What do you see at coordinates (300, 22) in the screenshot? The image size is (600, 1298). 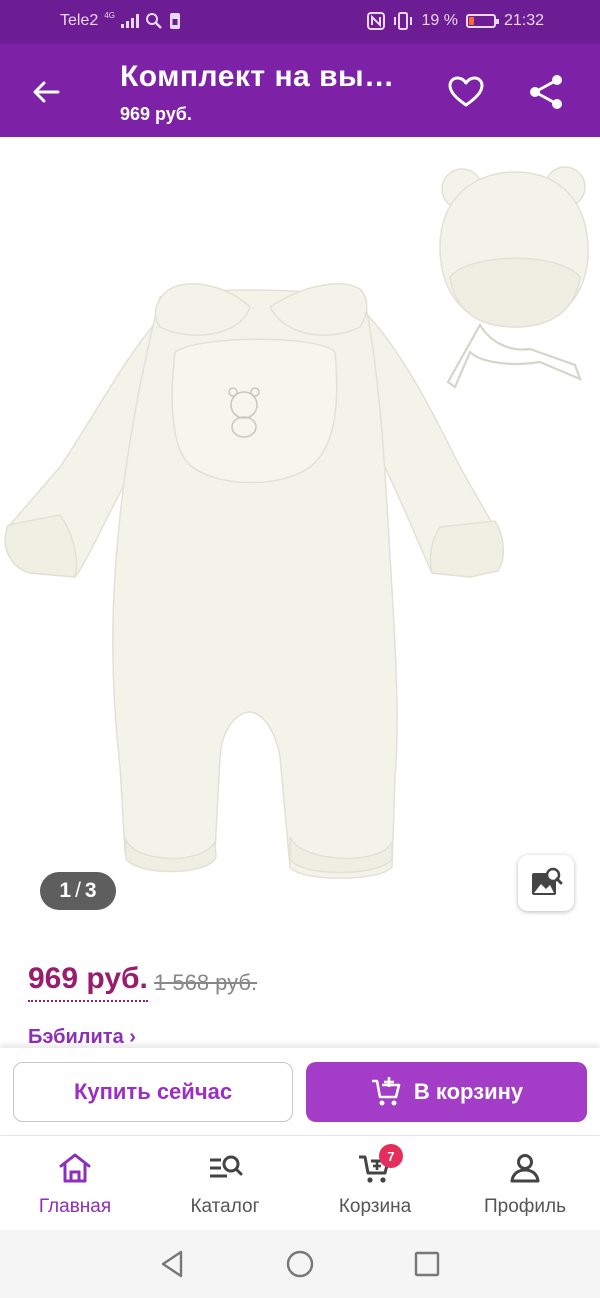 I see `status-bar: Tele2 4G 19 % 21:32` at bounding box center [300, 22].